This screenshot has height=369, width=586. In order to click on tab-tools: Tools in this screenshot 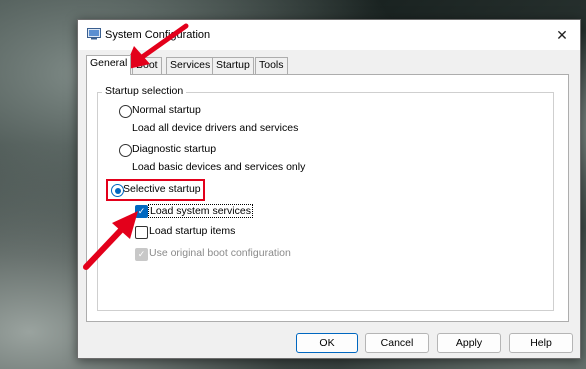, I will do `click(271, 65)`.